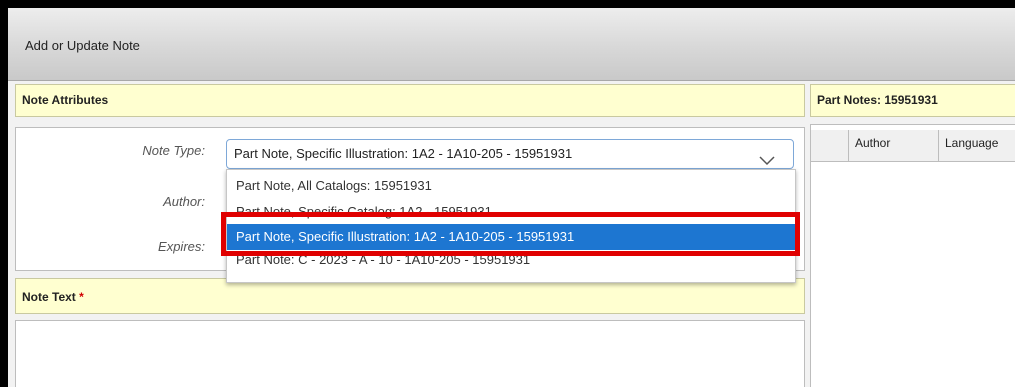 This screenshot has width=1015, height=387. Describe the element at coordinates (511, 186) in the screenshot. I see `dropdown-option: Part Note, All Catalogs: 15951931` at that location.